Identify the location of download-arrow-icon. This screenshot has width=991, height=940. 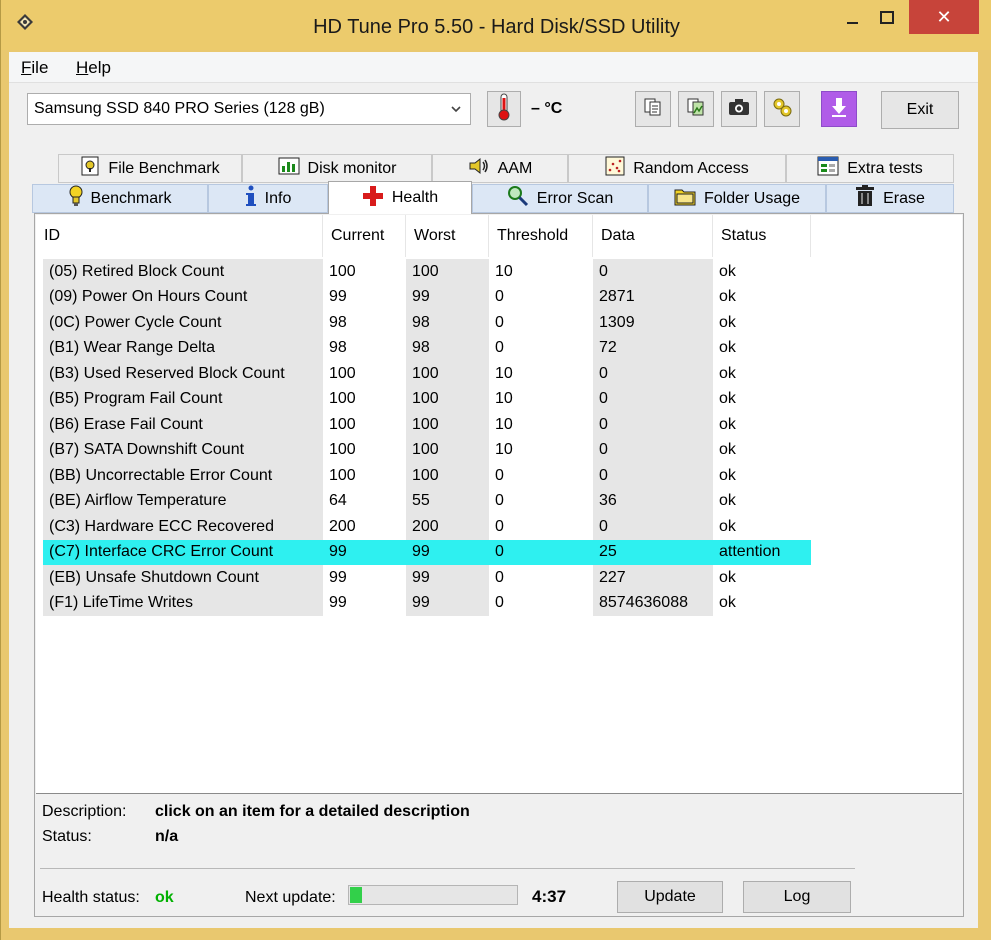
(839, 109).